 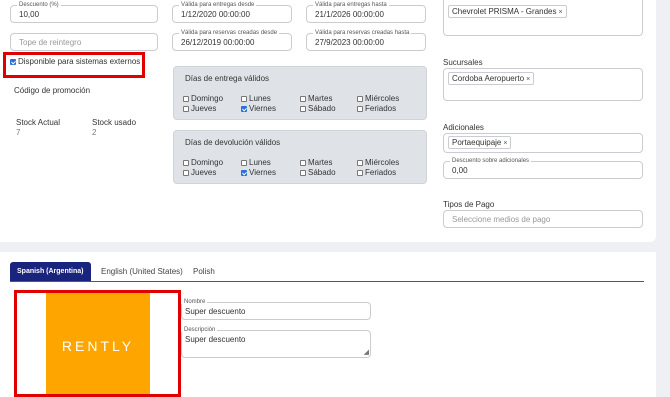 What do you see at coordinates (378, 98) in the screenshot?
I see `delivery-day-3: Miércoles` at bounding box center [378, 98].